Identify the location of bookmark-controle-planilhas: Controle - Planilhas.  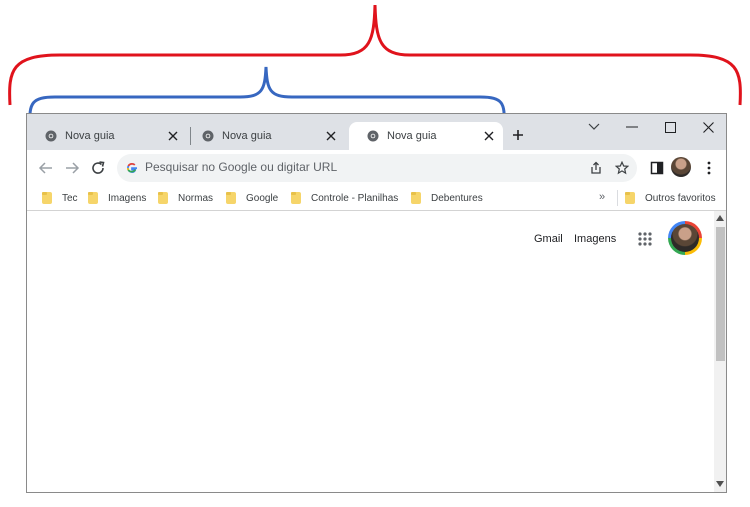
(344, 198).